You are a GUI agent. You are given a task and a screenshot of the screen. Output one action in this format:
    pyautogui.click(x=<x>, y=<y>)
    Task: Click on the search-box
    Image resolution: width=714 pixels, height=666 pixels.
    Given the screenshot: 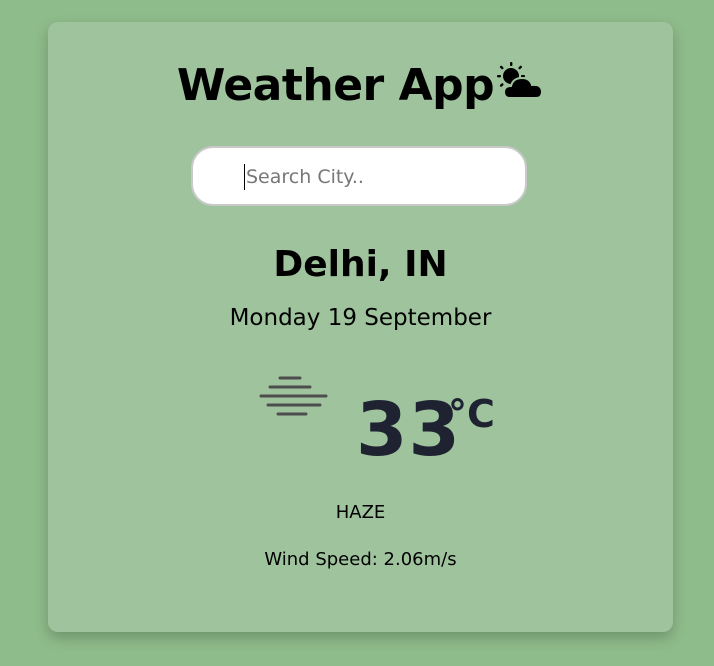 What is the action you would take?
    pyautogui.click(x=359, y=176)
    